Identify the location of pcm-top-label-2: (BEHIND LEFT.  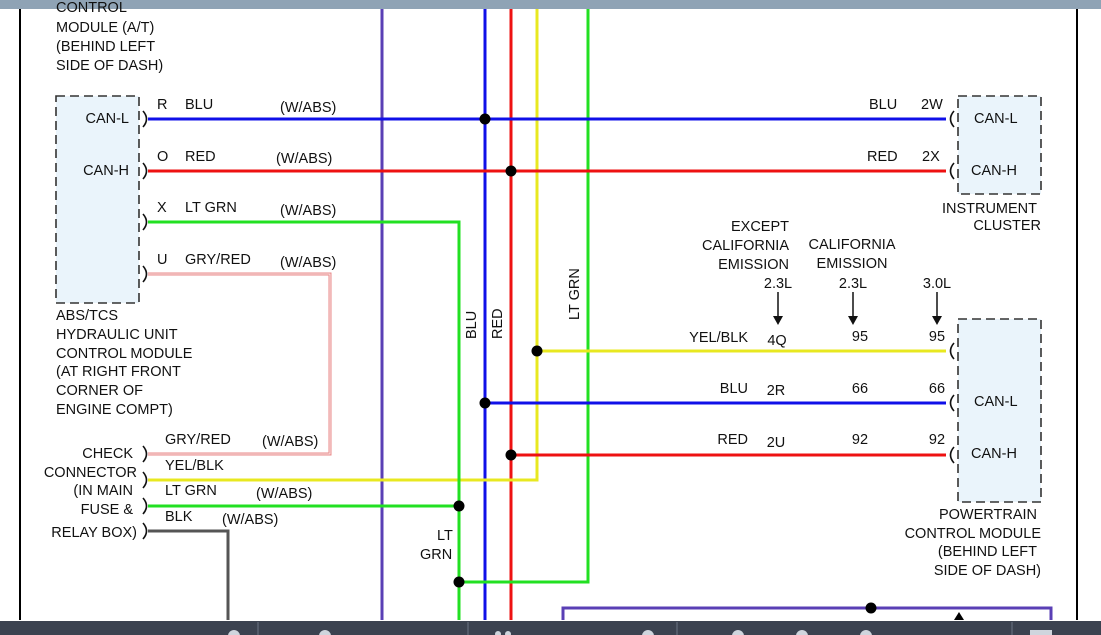
(105, 47).